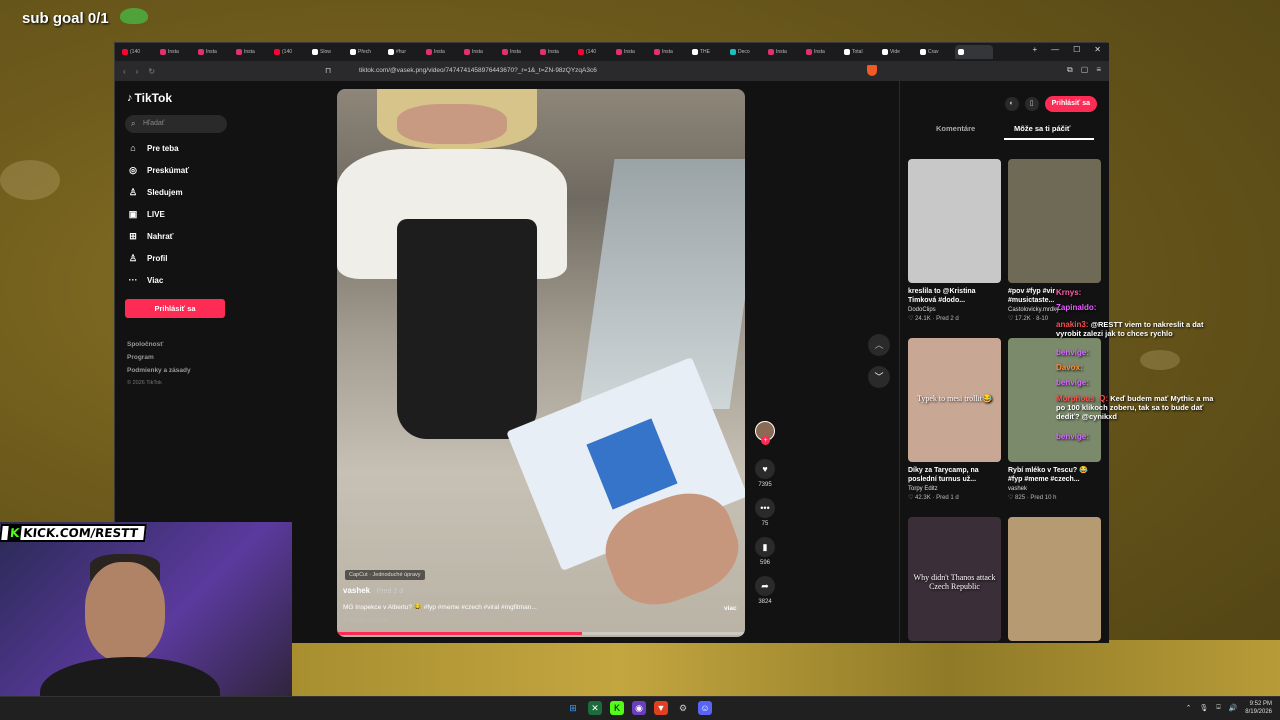  I want to click on browser-tab: #hur, so click(404, 52).